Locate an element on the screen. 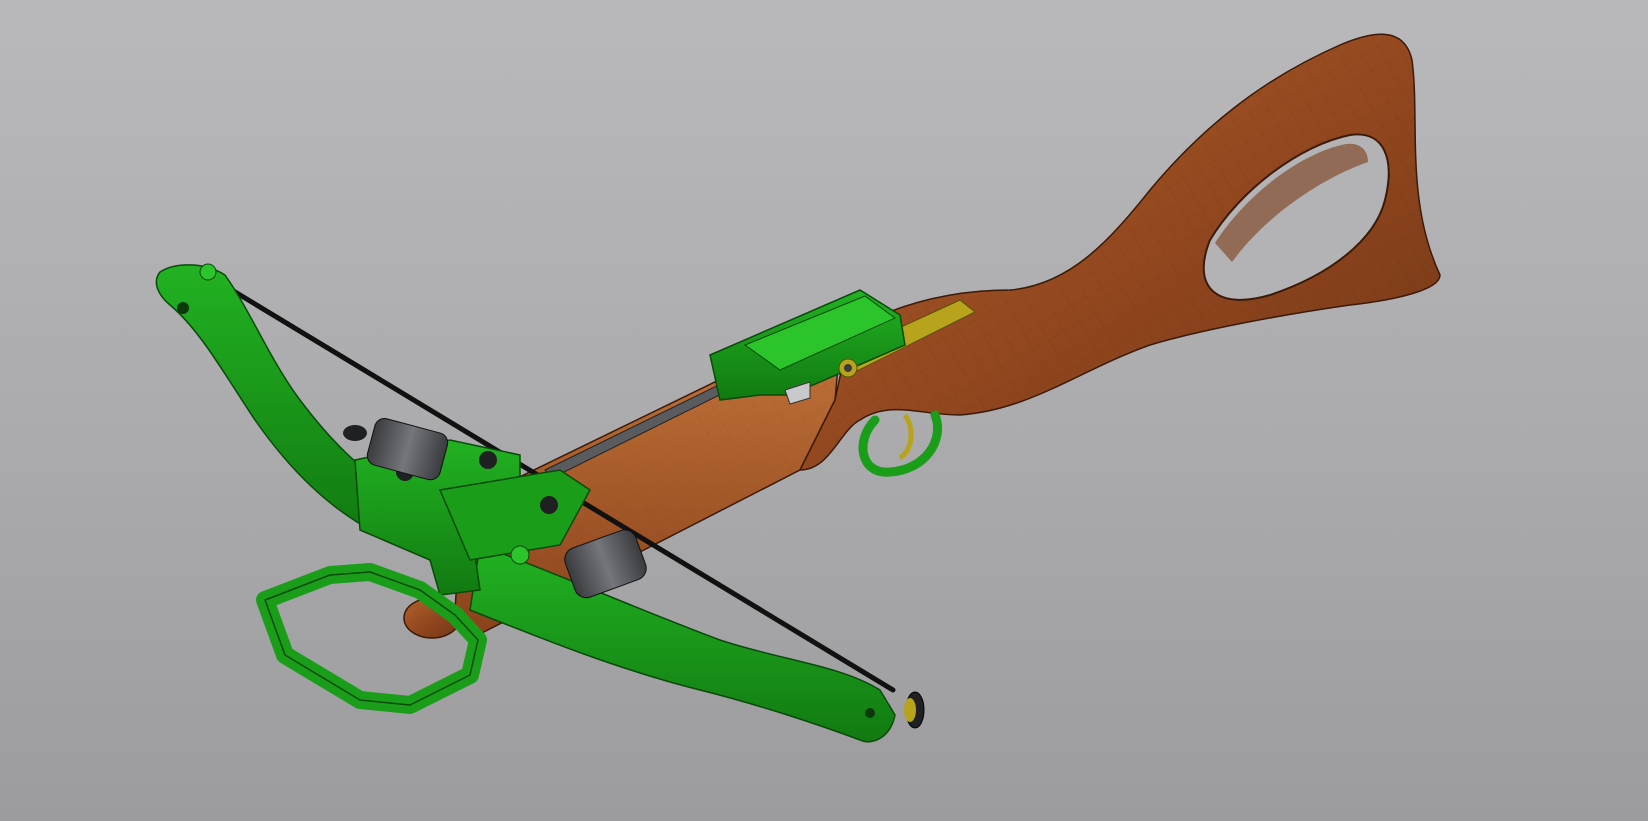  trigger-guard is located at coordinates (900, 443).